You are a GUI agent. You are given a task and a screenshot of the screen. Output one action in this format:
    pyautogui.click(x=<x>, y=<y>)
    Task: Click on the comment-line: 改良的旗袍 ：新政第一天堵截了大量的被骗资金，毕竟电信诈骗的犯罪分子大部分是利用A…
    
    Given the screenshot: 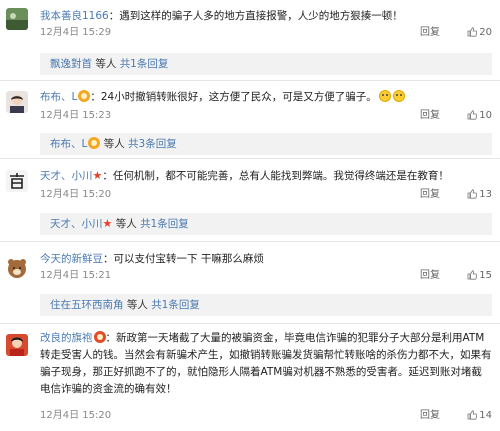 What is the action you would take?
    pyautogui.click(x=266, y=364)
    